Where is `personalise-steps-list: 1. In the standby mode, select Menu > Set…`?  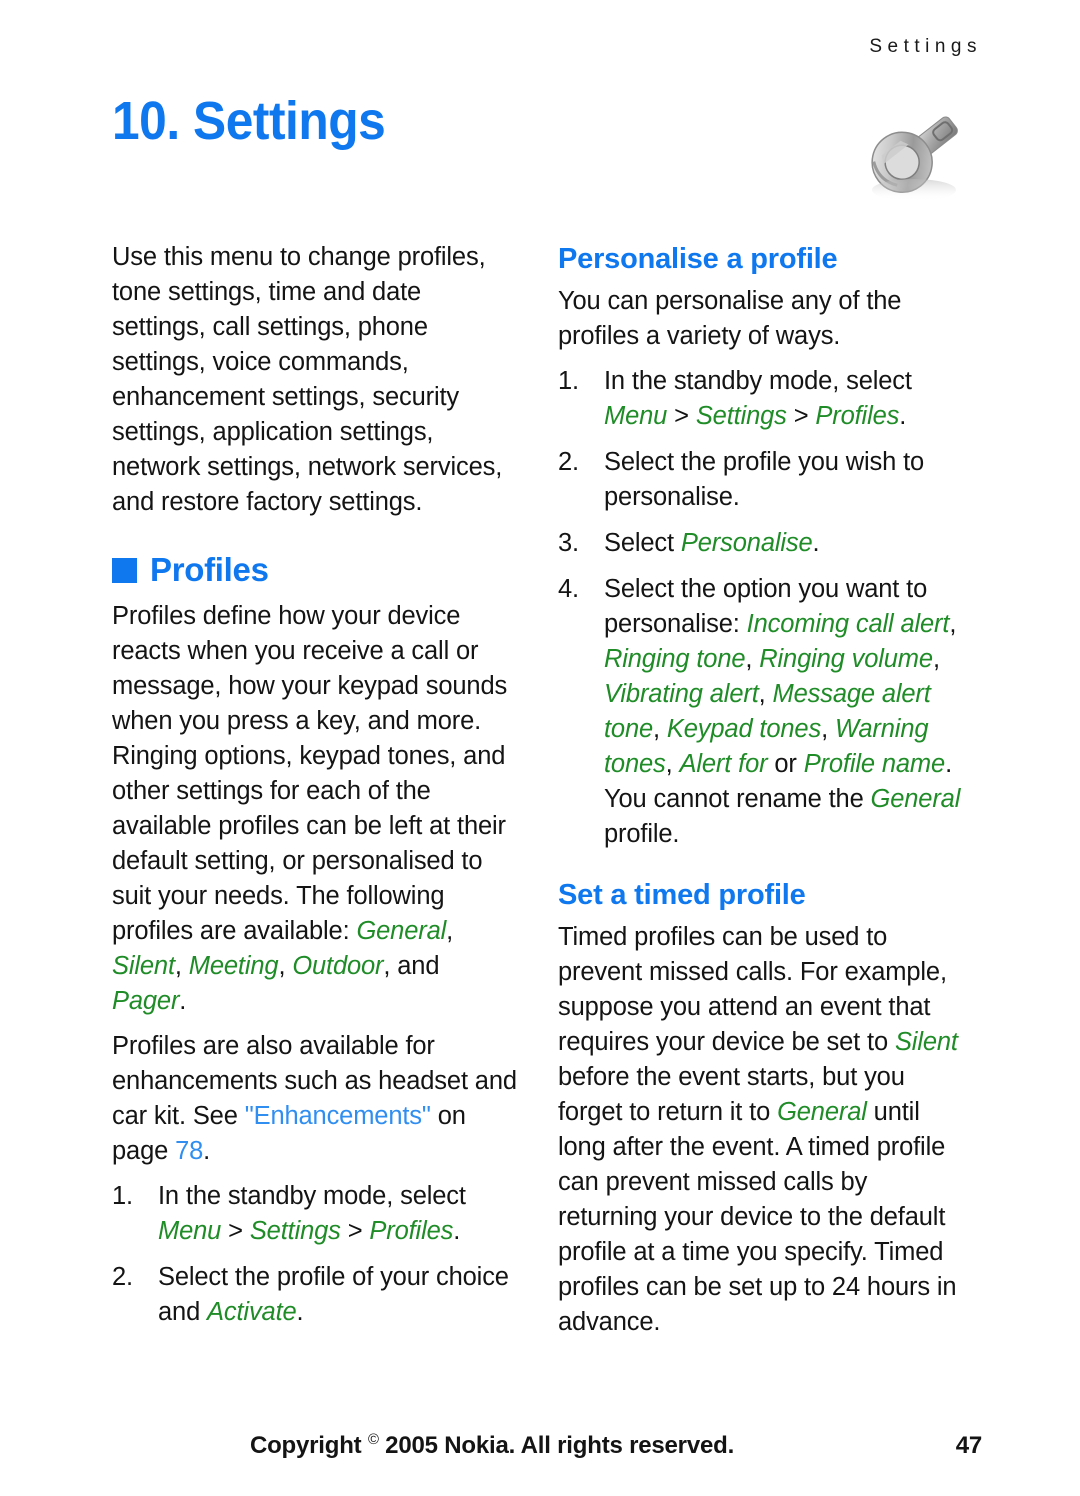
personalise-steps-list: 1. In the standby mode, select Menu > Set… is located at coordinates (761, 608).